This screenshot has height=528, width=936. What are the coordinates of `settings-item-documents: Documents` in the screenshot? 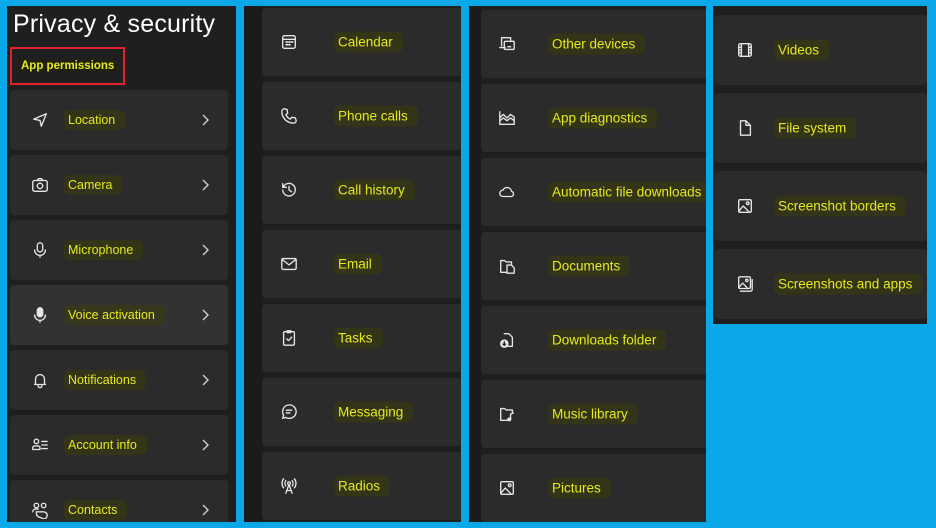 It's located at (593, 266).